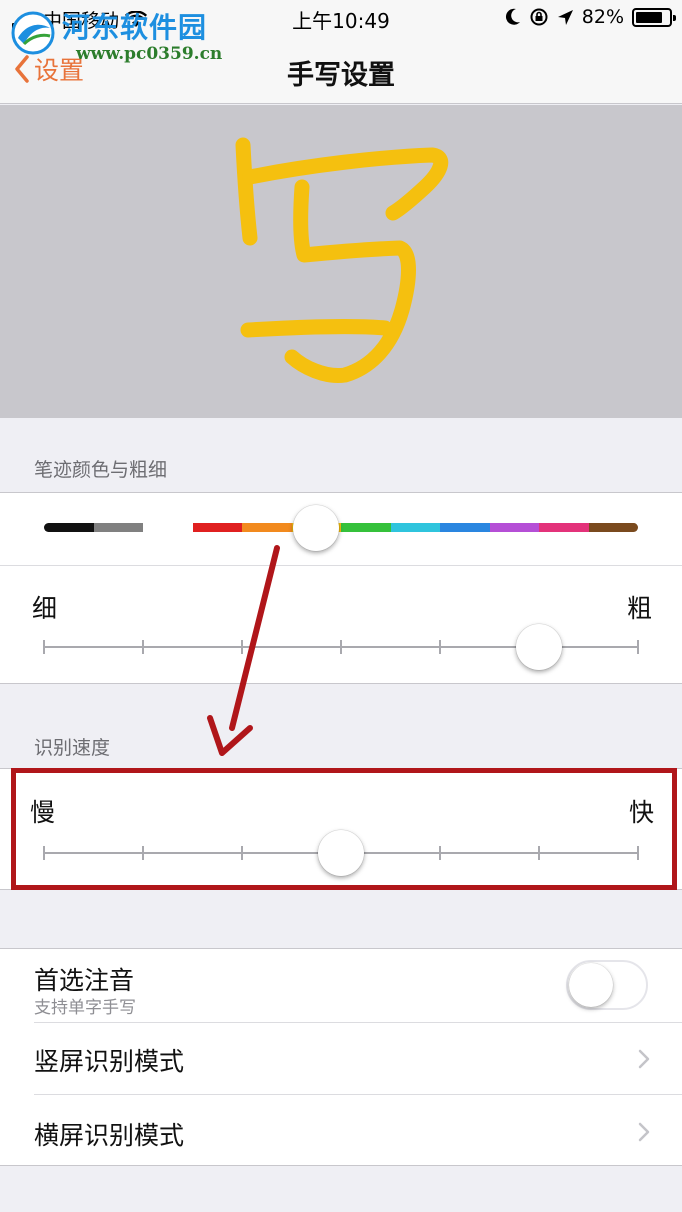 The width and height of the screenshot is (682, 1212). What do you see at coordinates (85, 1008) in the screenshot?
I see `preferred-zhuyin-subtitle: 支持单字手写` at bounding box center [85, 1008].